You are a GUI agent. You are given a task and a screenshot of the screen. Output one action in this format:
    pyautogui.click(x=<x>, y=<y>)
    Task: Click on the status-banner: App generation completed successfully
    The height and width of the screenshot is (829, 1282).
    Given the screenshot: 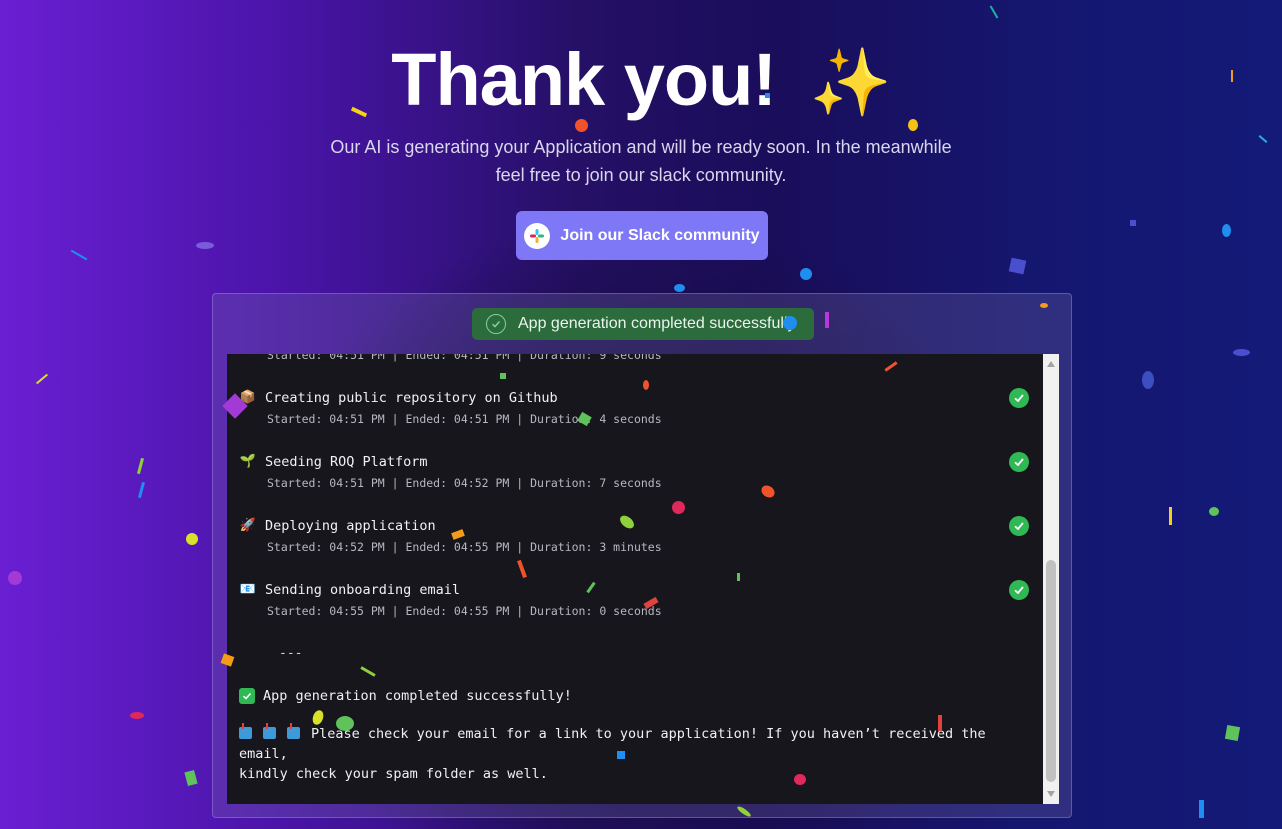 What is the action you would take?
    pyautogui.click(x=643, y=324)
    